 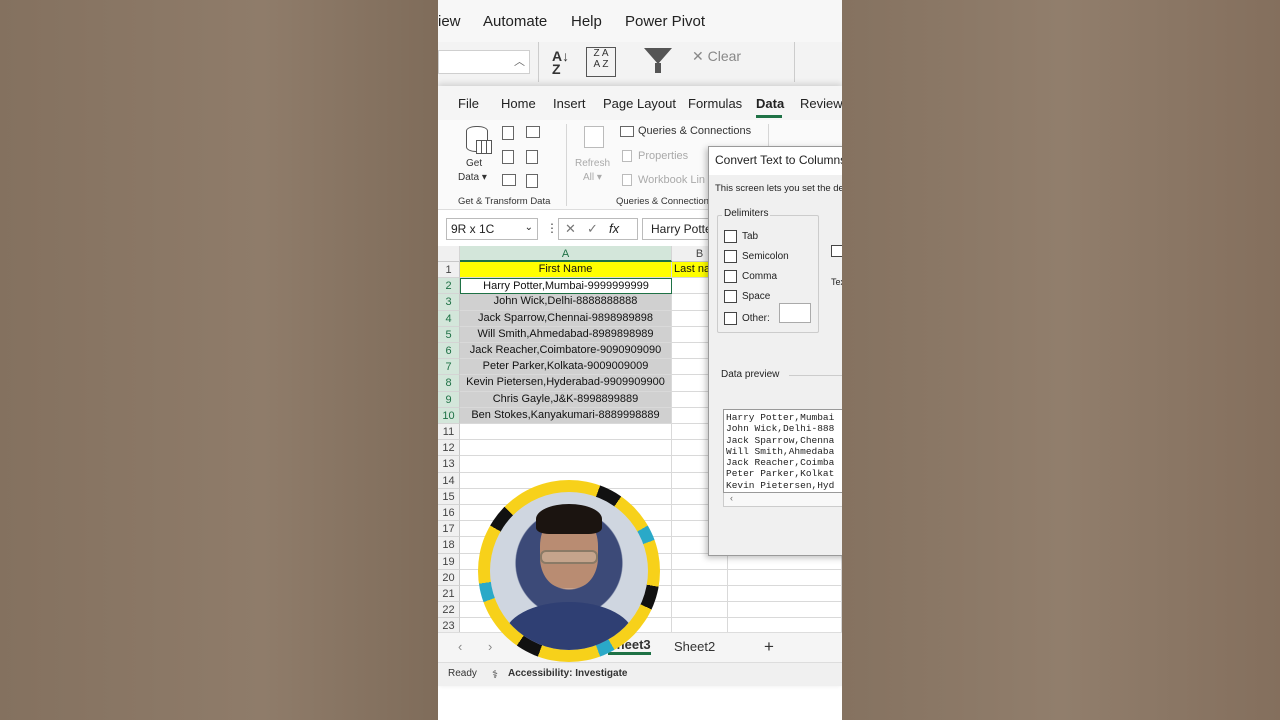 I want to click on table-cell: Peter Parker,Kolkata-9009009009, so click(x=566, y=367).